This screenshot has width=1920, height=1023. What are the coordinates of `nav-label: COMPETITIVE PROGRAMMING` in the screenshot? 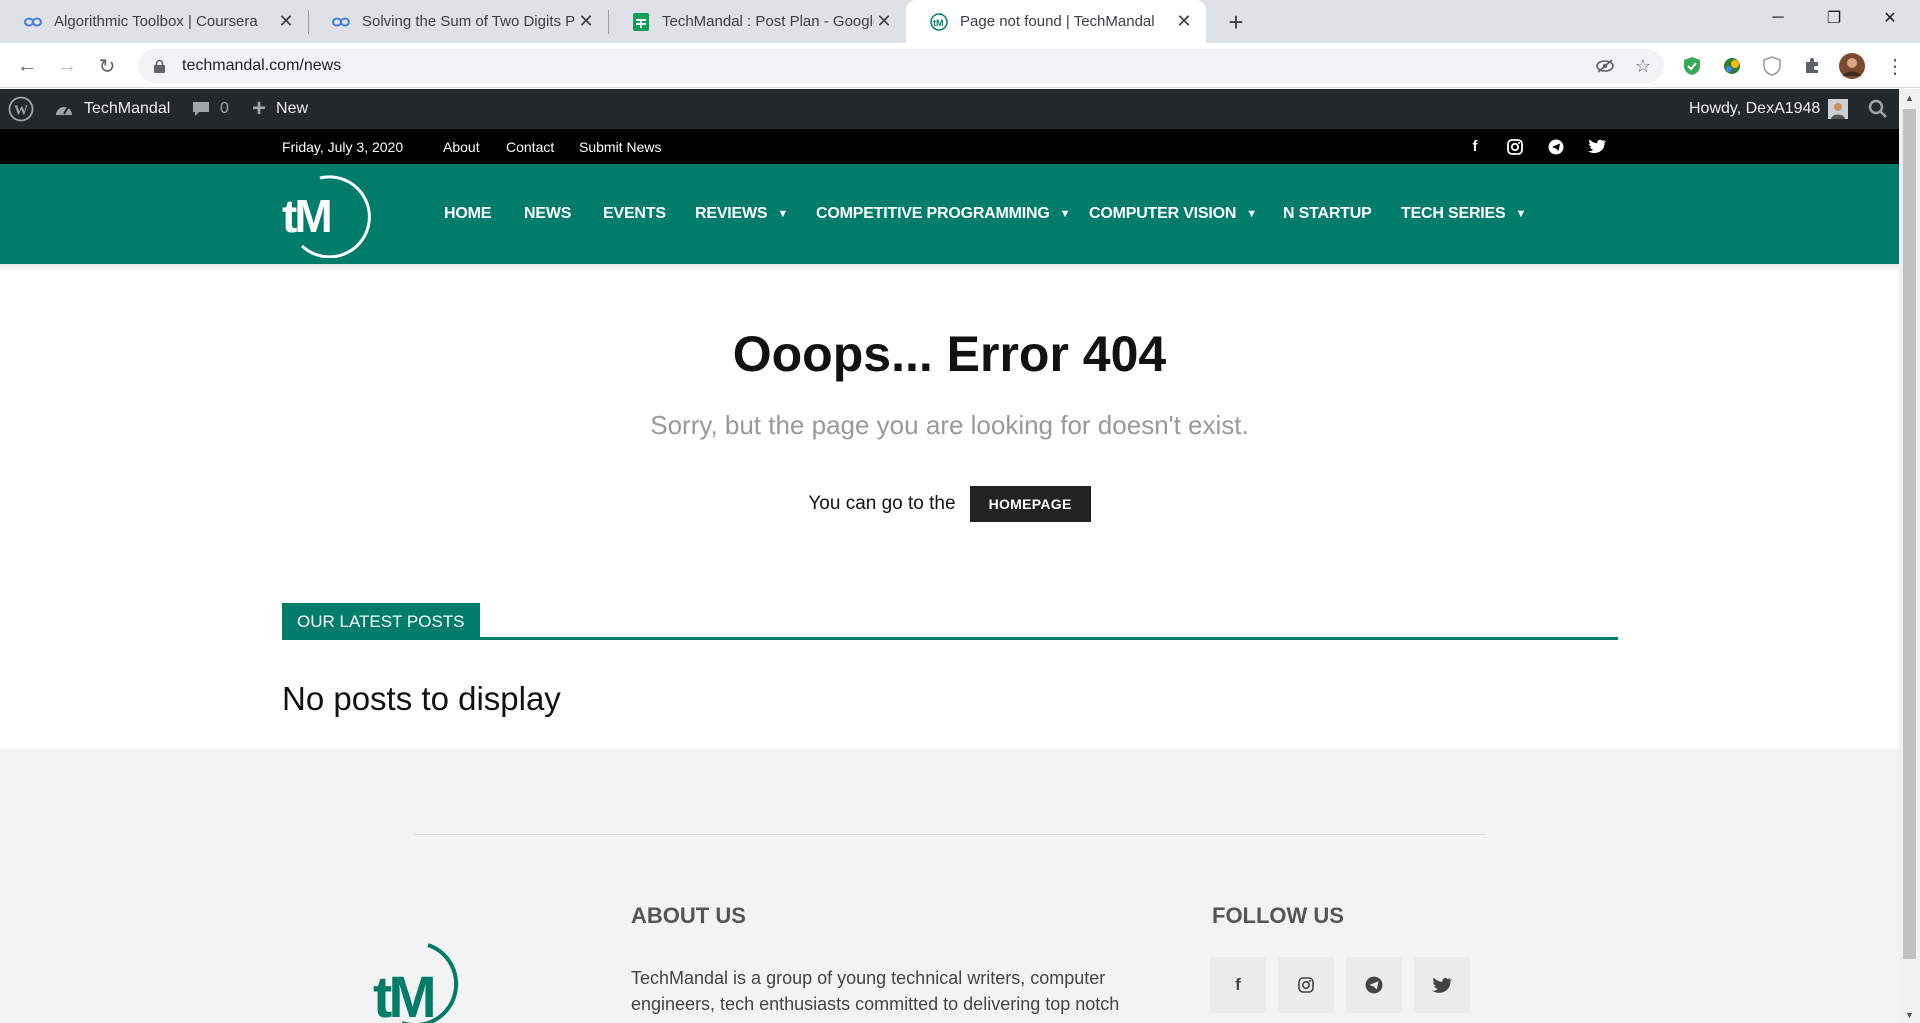 It's located at (933, 213).